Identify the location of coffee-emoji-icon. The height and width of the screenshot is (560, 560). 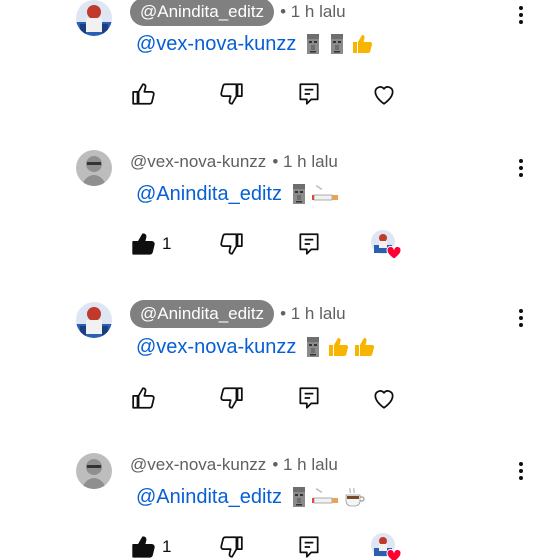
(355, 497).